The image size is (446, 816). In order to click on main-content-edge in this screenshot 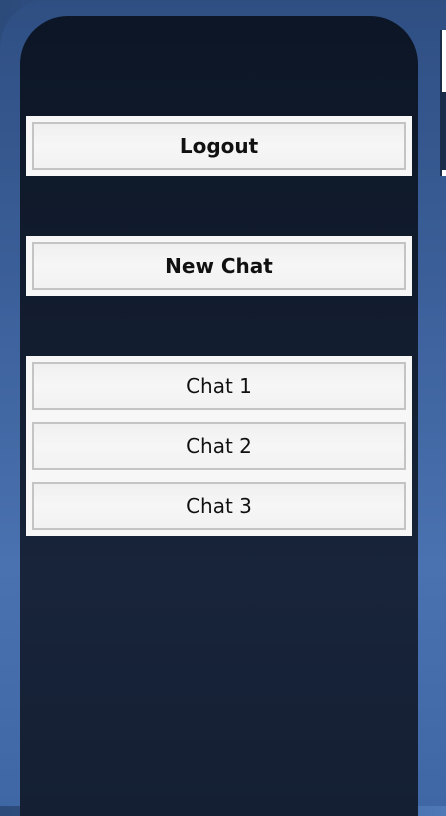, I will do `click(443, 103)`.